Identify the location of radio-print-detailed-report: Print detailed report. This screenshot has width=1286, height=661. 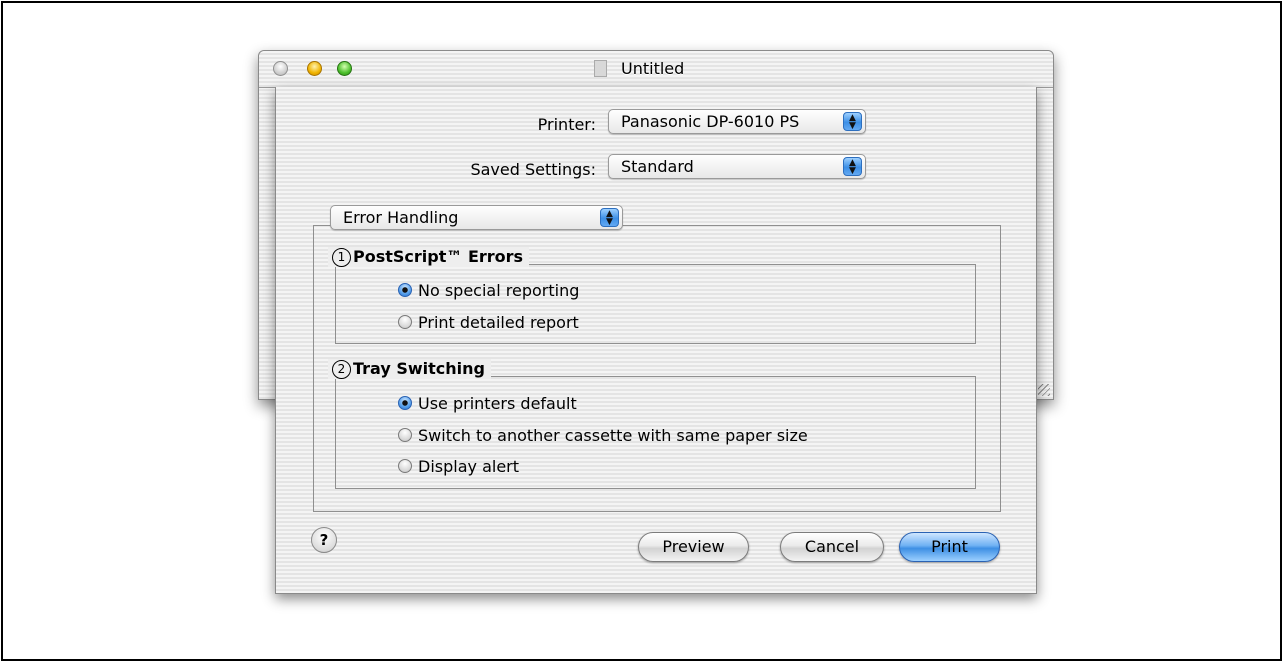
(488, 322).